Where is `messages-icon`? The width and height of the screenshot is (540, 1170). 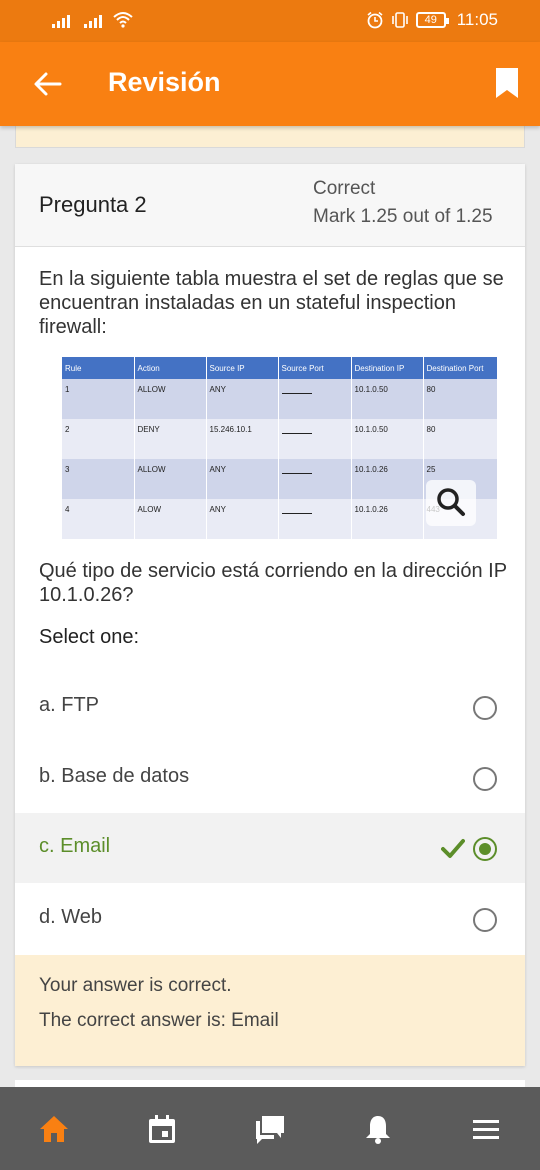
messages-icon is located at coordinates (270, 1129).